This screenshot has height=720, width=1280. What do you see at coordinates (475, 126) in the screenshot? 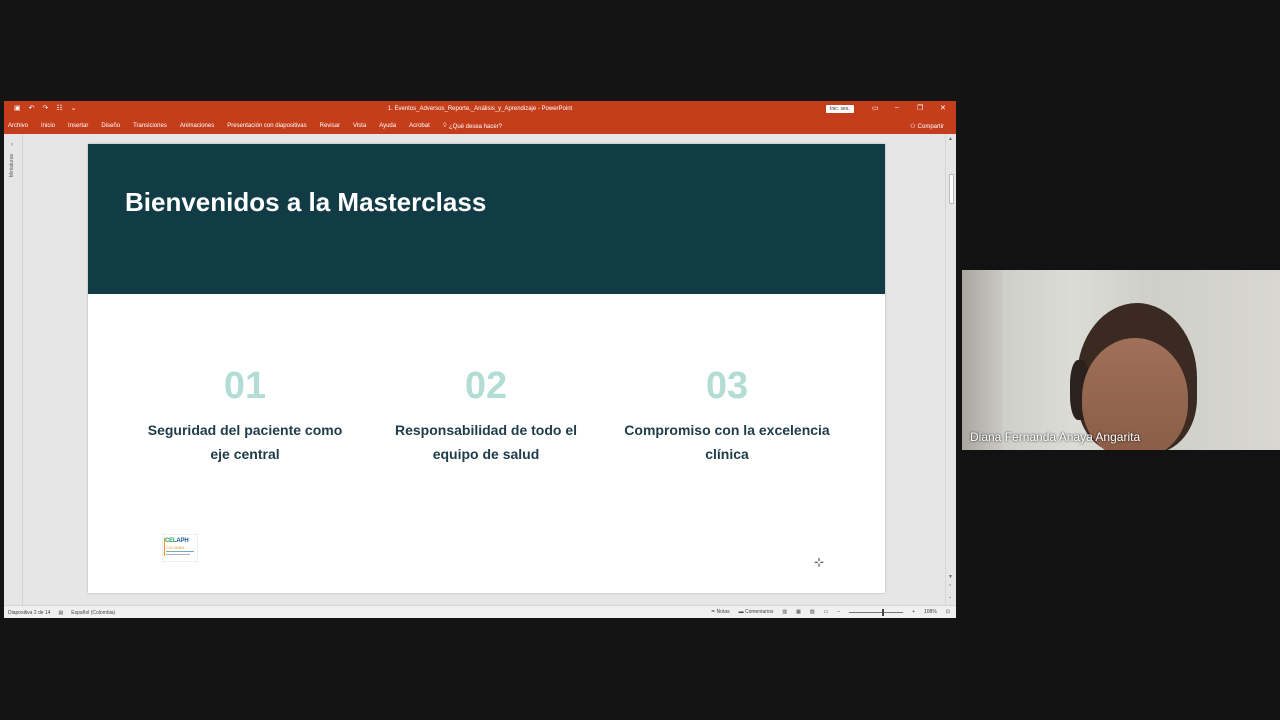
I see `tell-me-label: ¿Qué desea hacer?` at bounding box center [475, 126].